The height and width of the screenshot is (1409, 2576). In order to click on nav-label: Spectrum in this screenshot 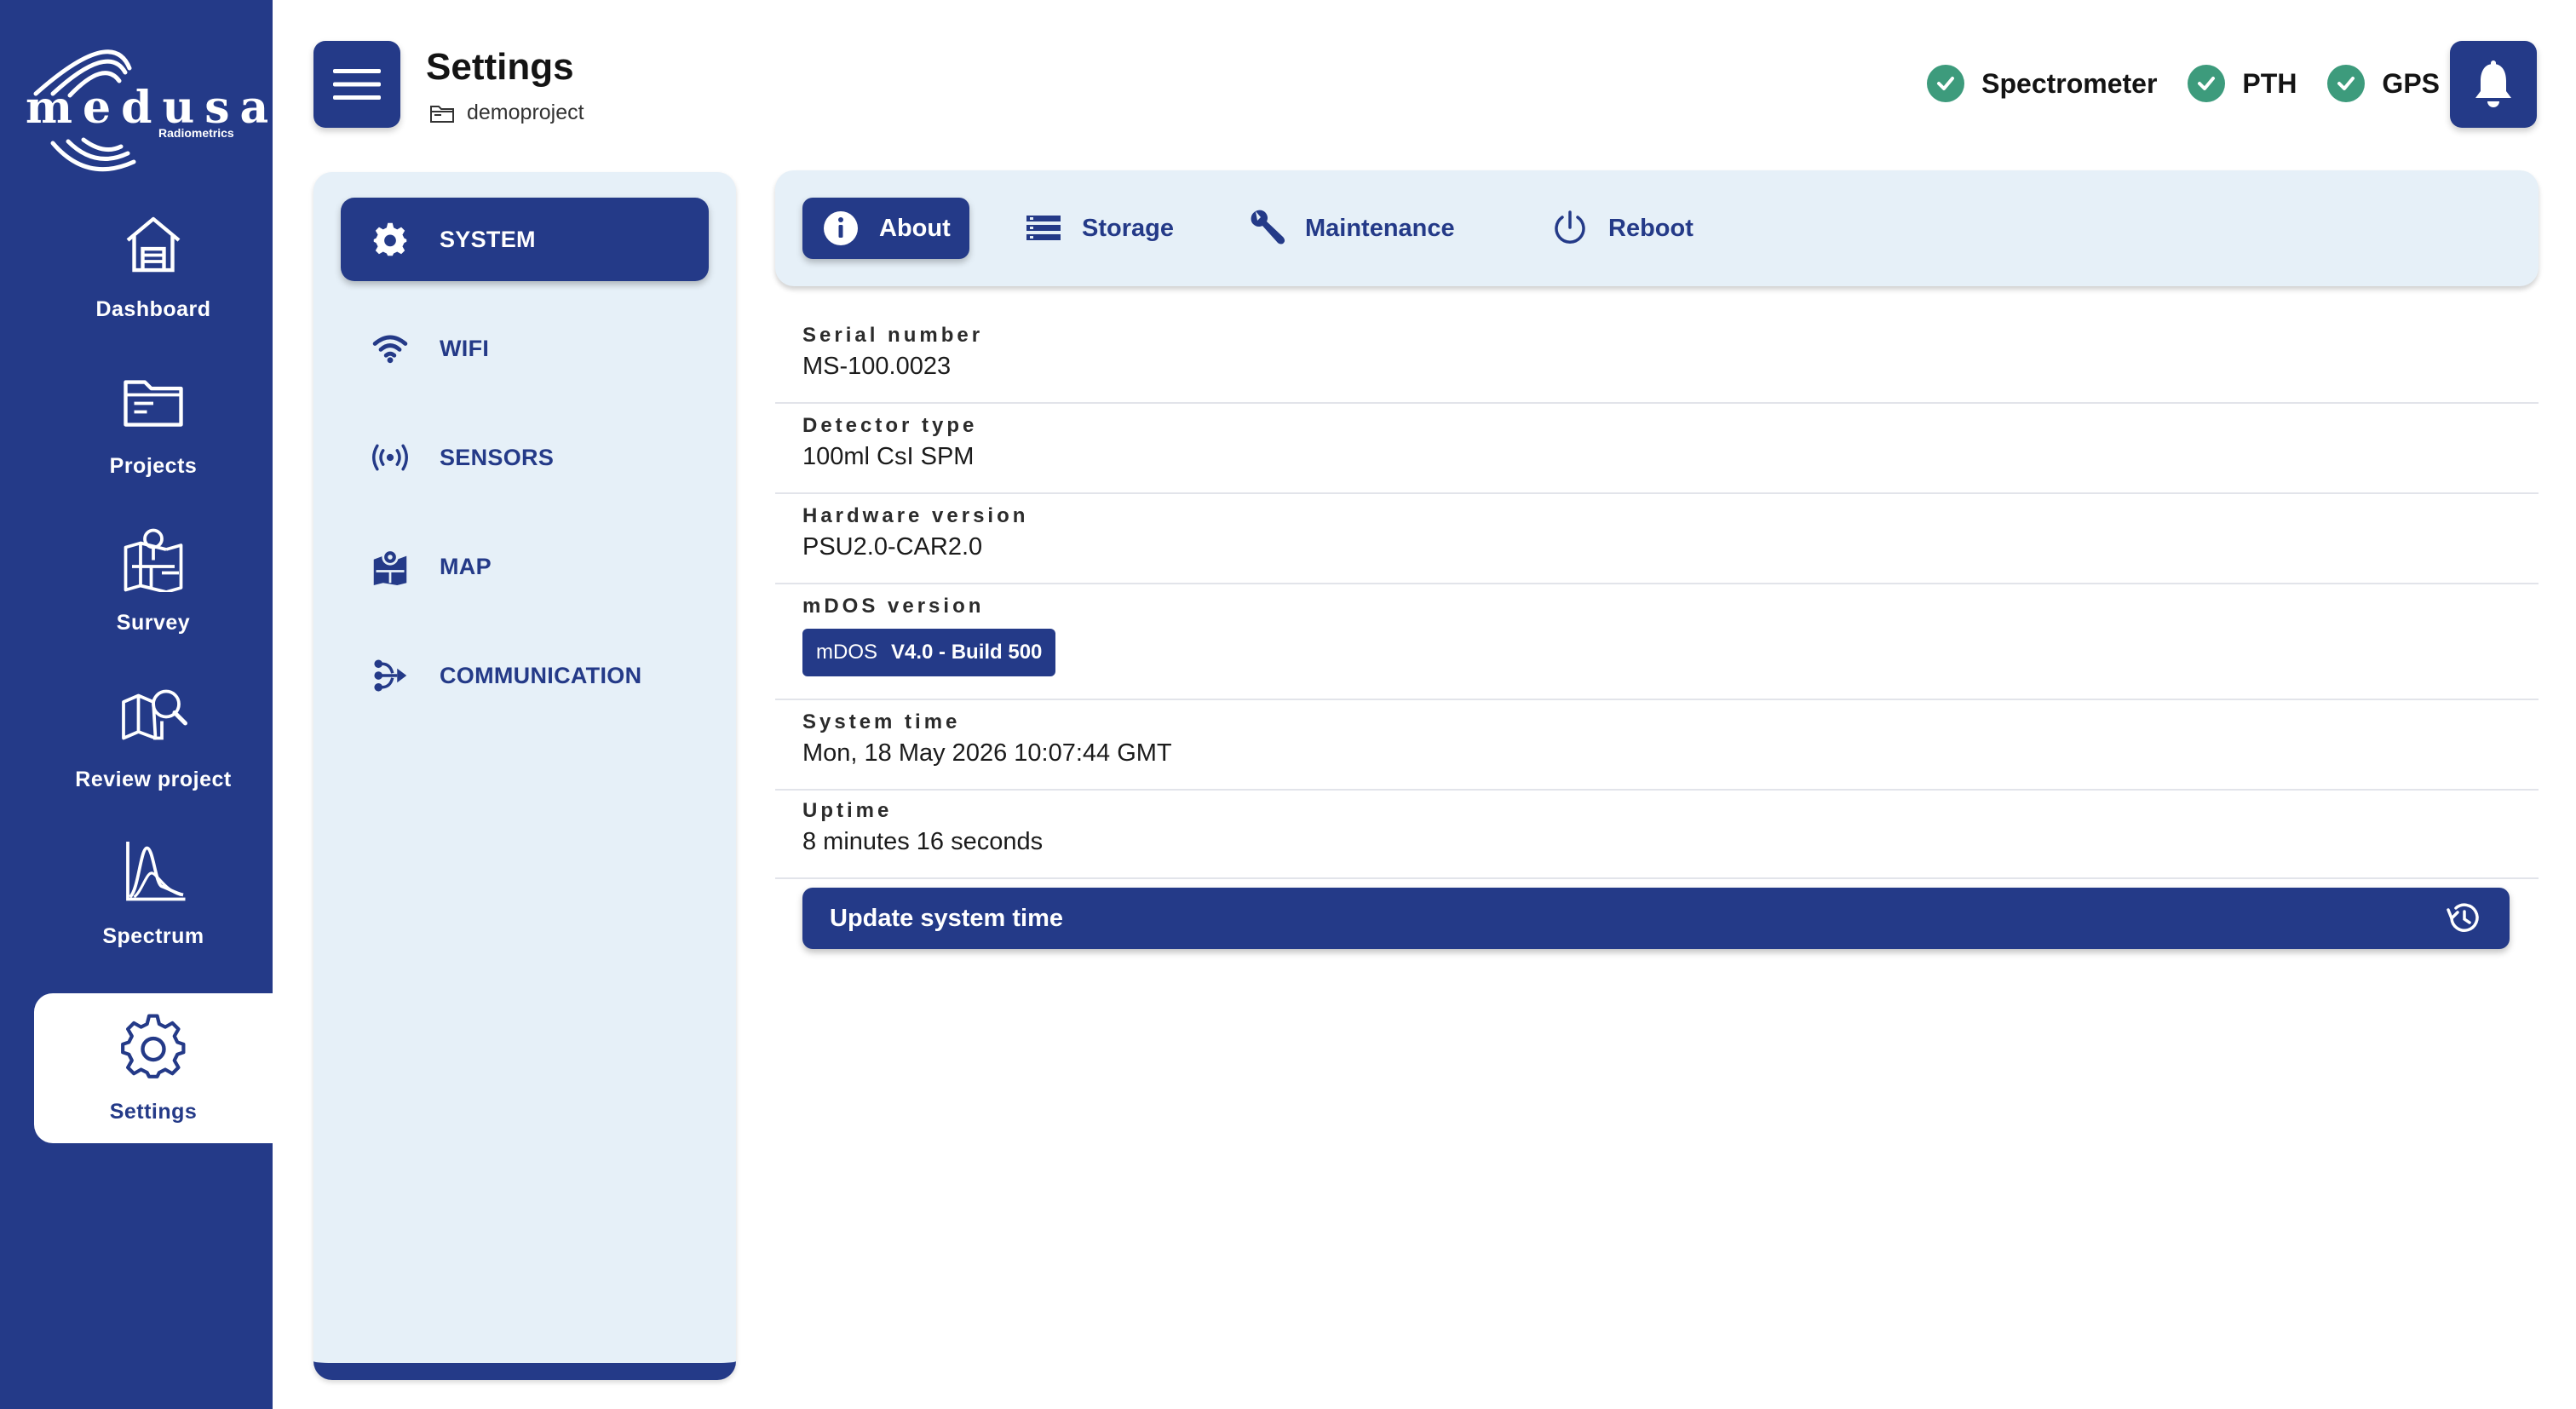, I will do `click(153, 935)`.